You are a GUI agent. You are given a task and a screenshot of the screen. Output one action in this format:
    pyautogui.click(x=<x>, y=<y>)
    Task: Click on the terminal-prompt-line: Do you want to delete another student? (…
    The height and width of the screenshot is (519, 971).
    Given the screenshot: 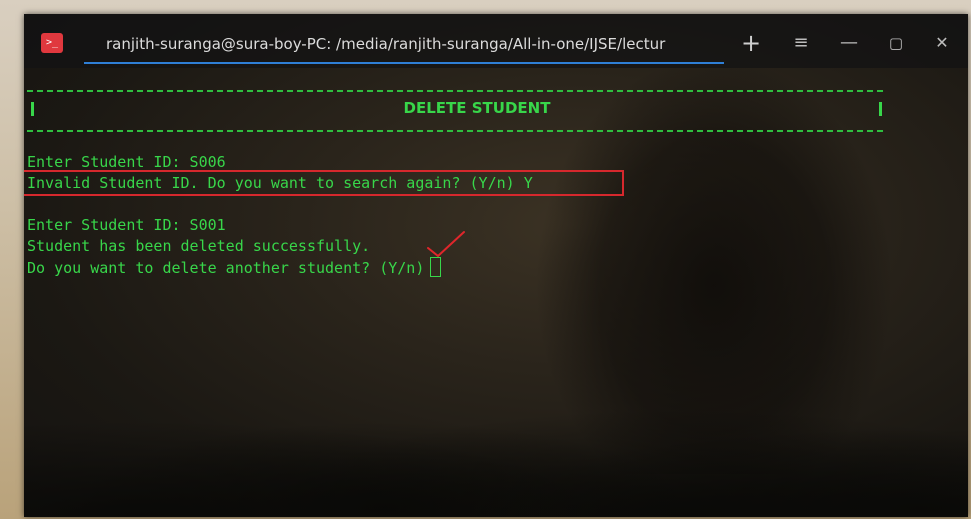 What is the action you would take?
    pyautogui.click(x=234, y=267)
    